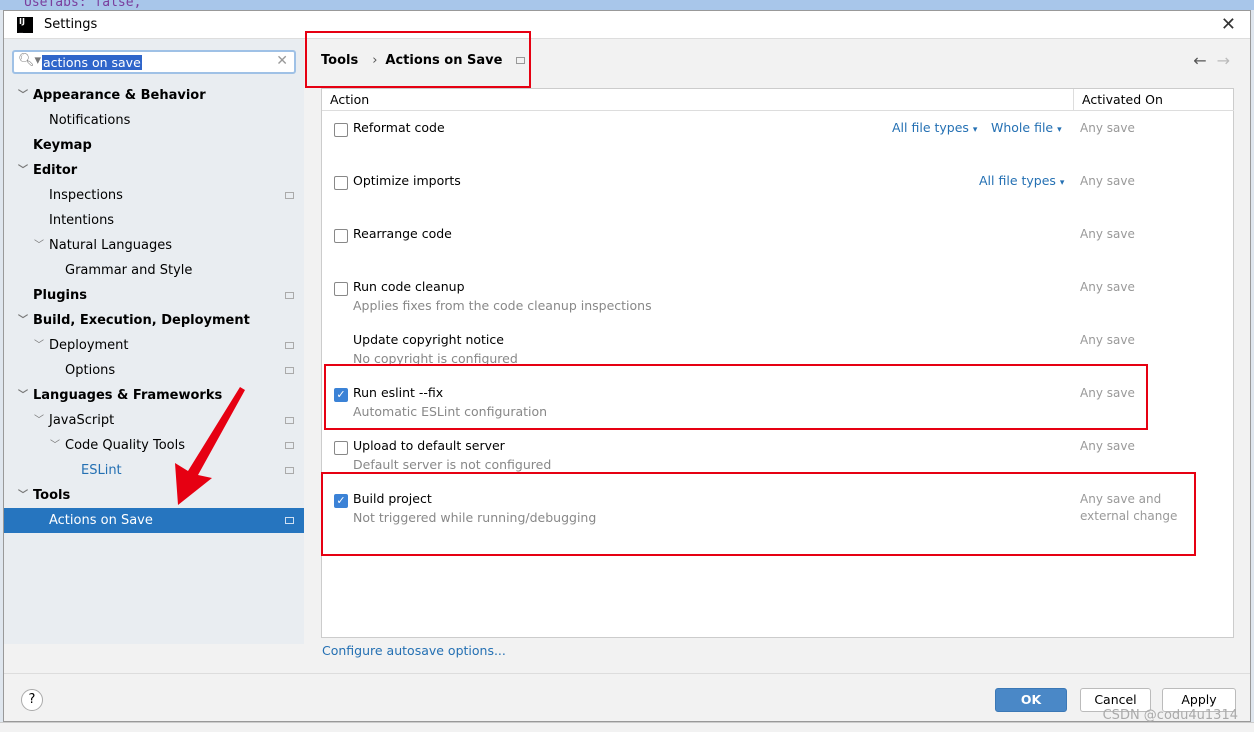 Image resolution: width=1254 pixels, height=732 pixels. What do you see at coordinates (1199, 60) in the screenshot?
I see `back-arrow-icon: ←` at bounding box center [1199, 60].